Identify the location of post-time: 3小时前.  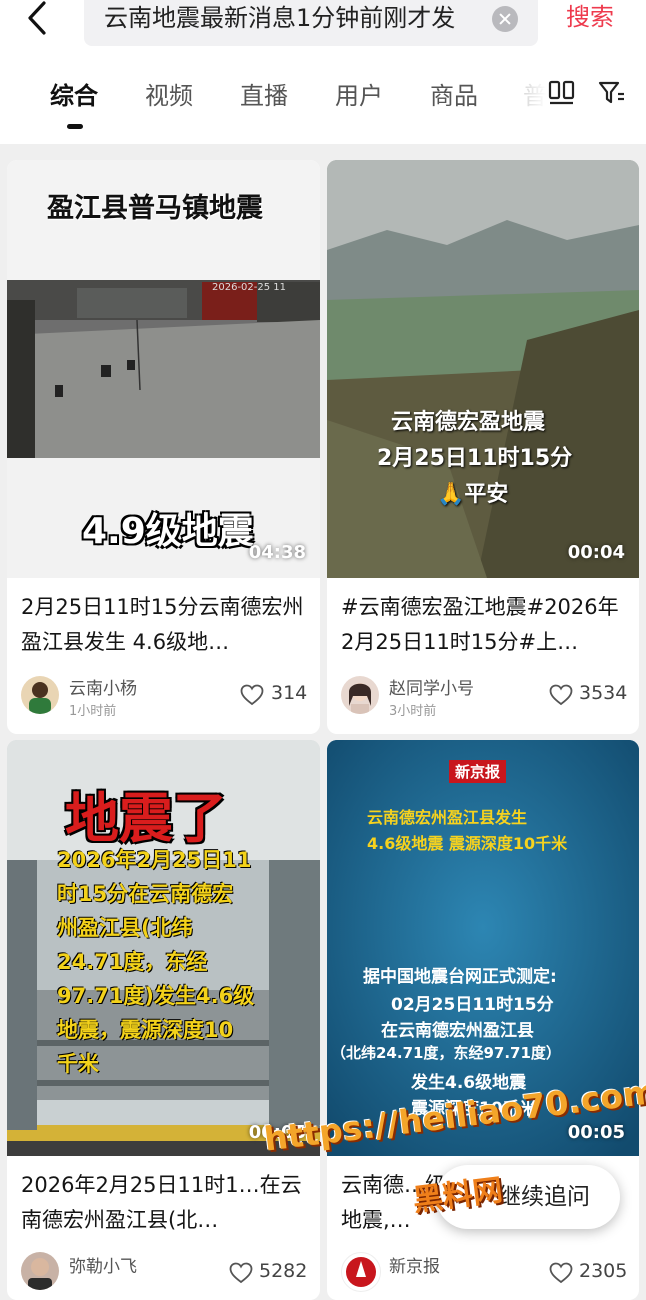
(413, 711).